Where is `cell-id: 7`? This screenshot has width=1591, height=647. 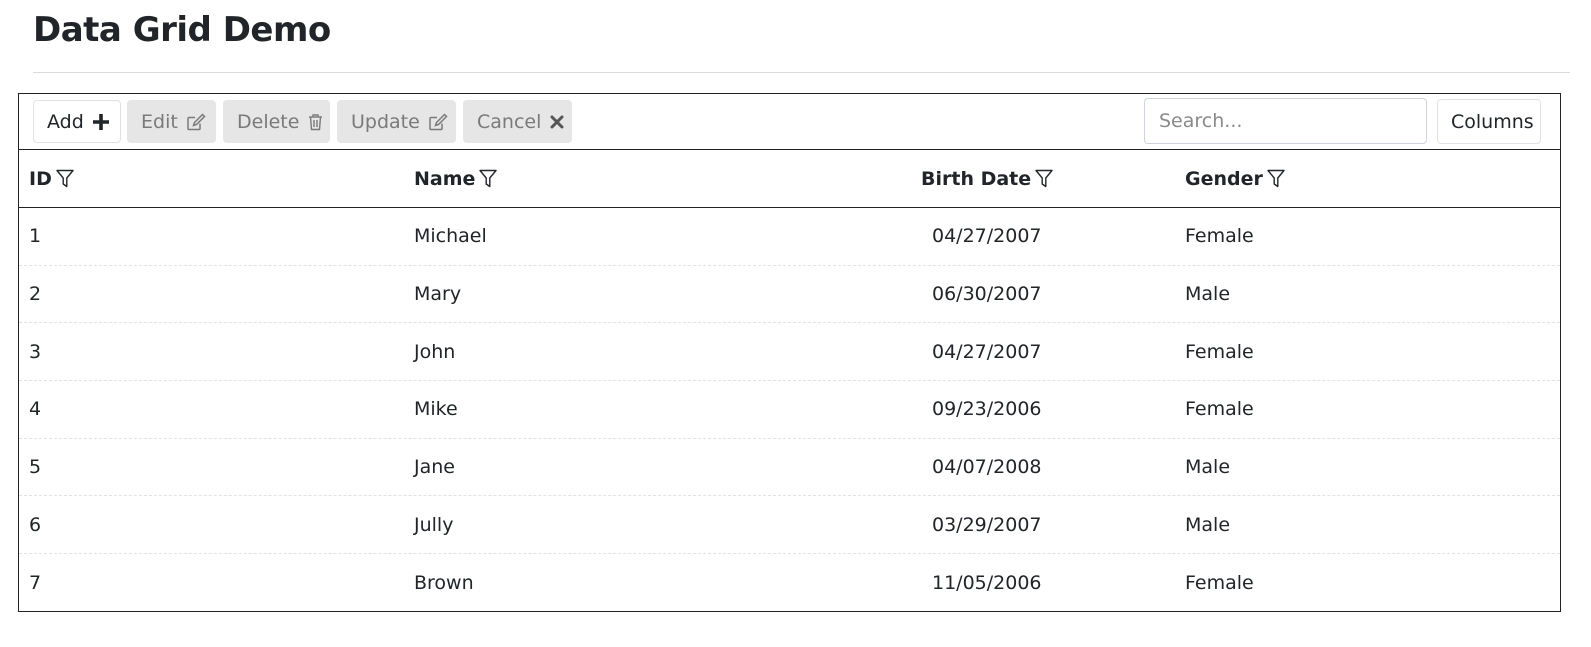
cell-id: 7 is located at coordinates (35, 582).